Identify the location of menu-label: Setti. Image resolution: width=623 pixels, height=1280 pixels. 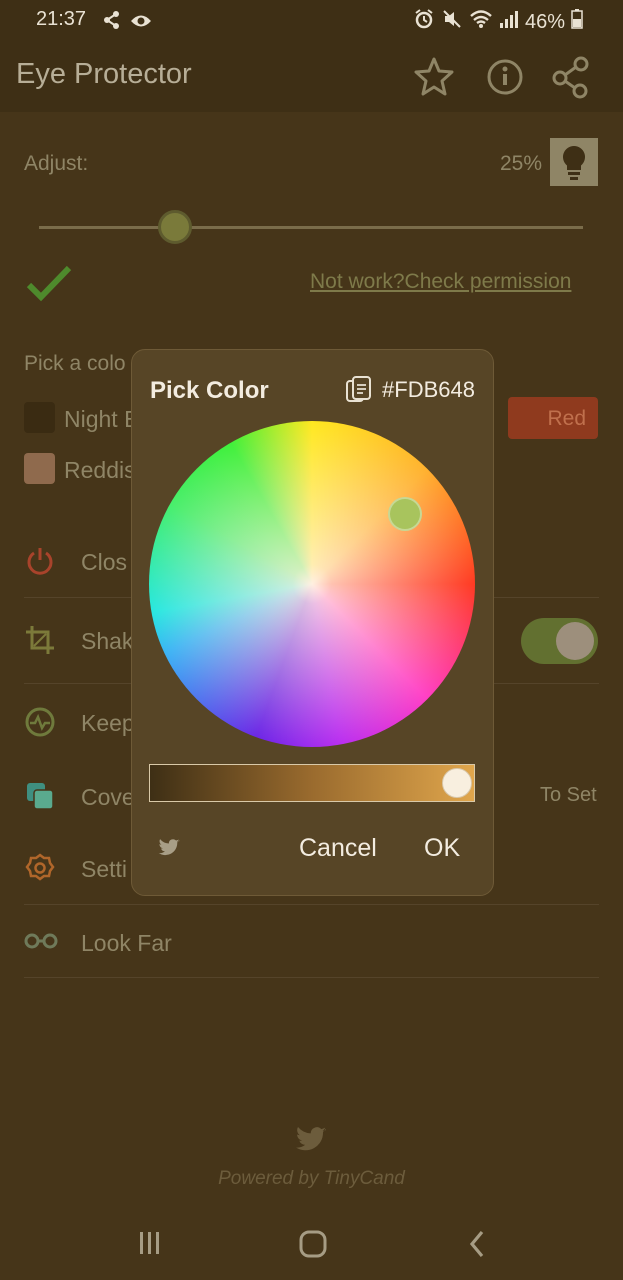
(104, 869).